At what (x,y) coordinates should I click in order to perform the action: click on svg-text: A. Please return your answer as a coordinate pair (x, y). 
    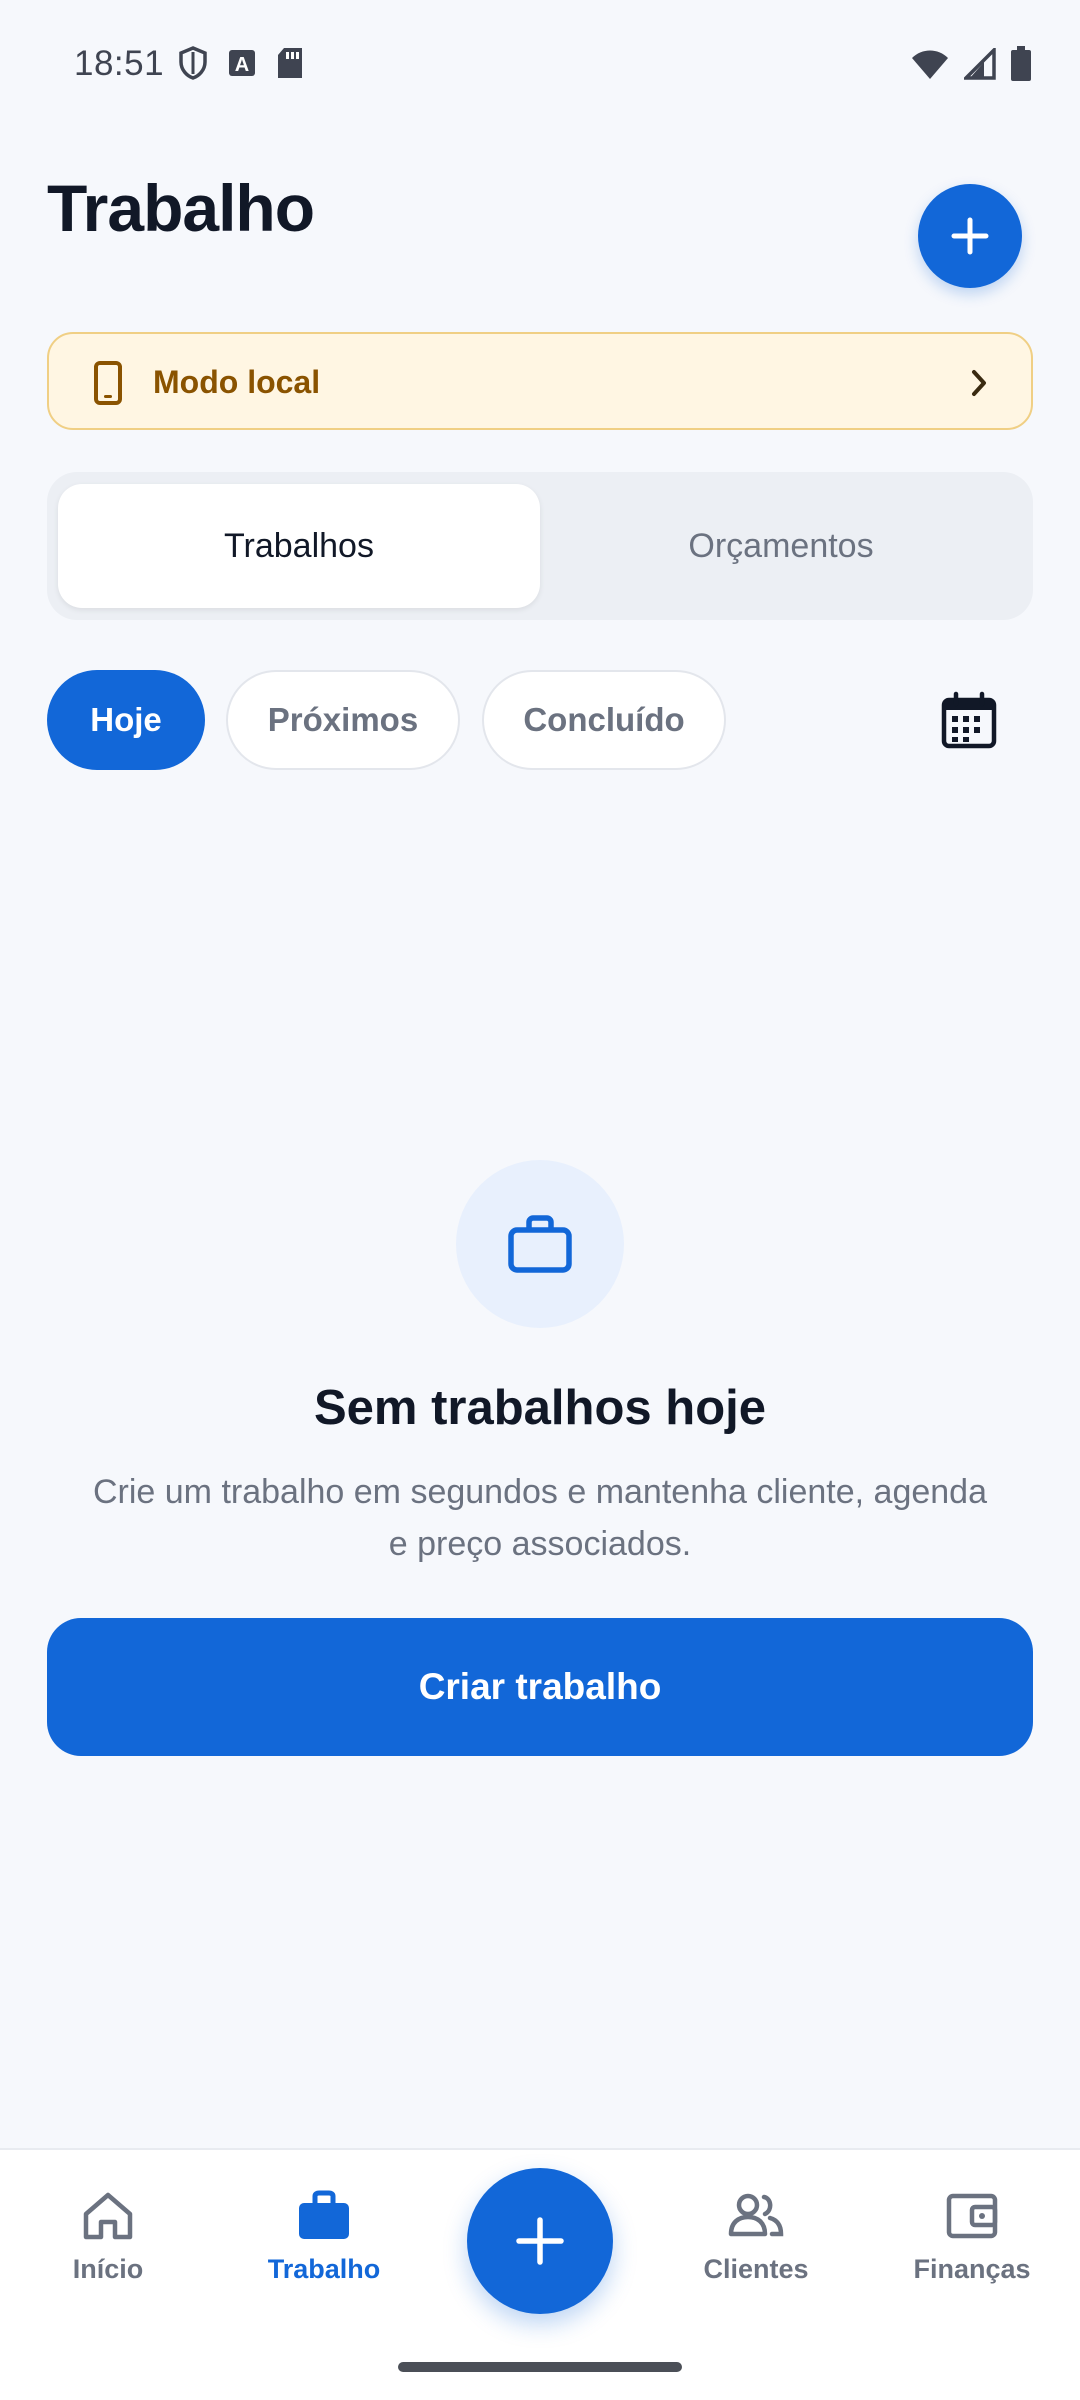
    Looking at the image, I should click on (242, 65).